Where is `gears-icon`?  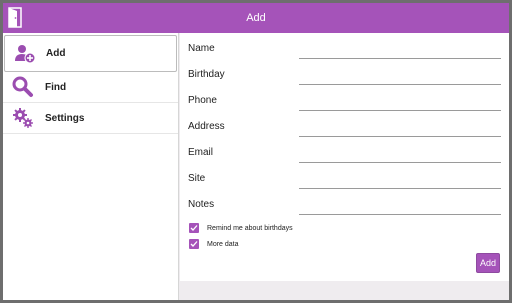
gears-icon is located at coordinates (23, 118).